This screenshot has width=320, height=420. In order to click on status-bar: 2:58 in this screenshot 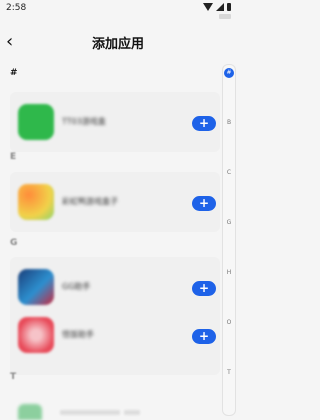, I will do `click(118, 9)`.